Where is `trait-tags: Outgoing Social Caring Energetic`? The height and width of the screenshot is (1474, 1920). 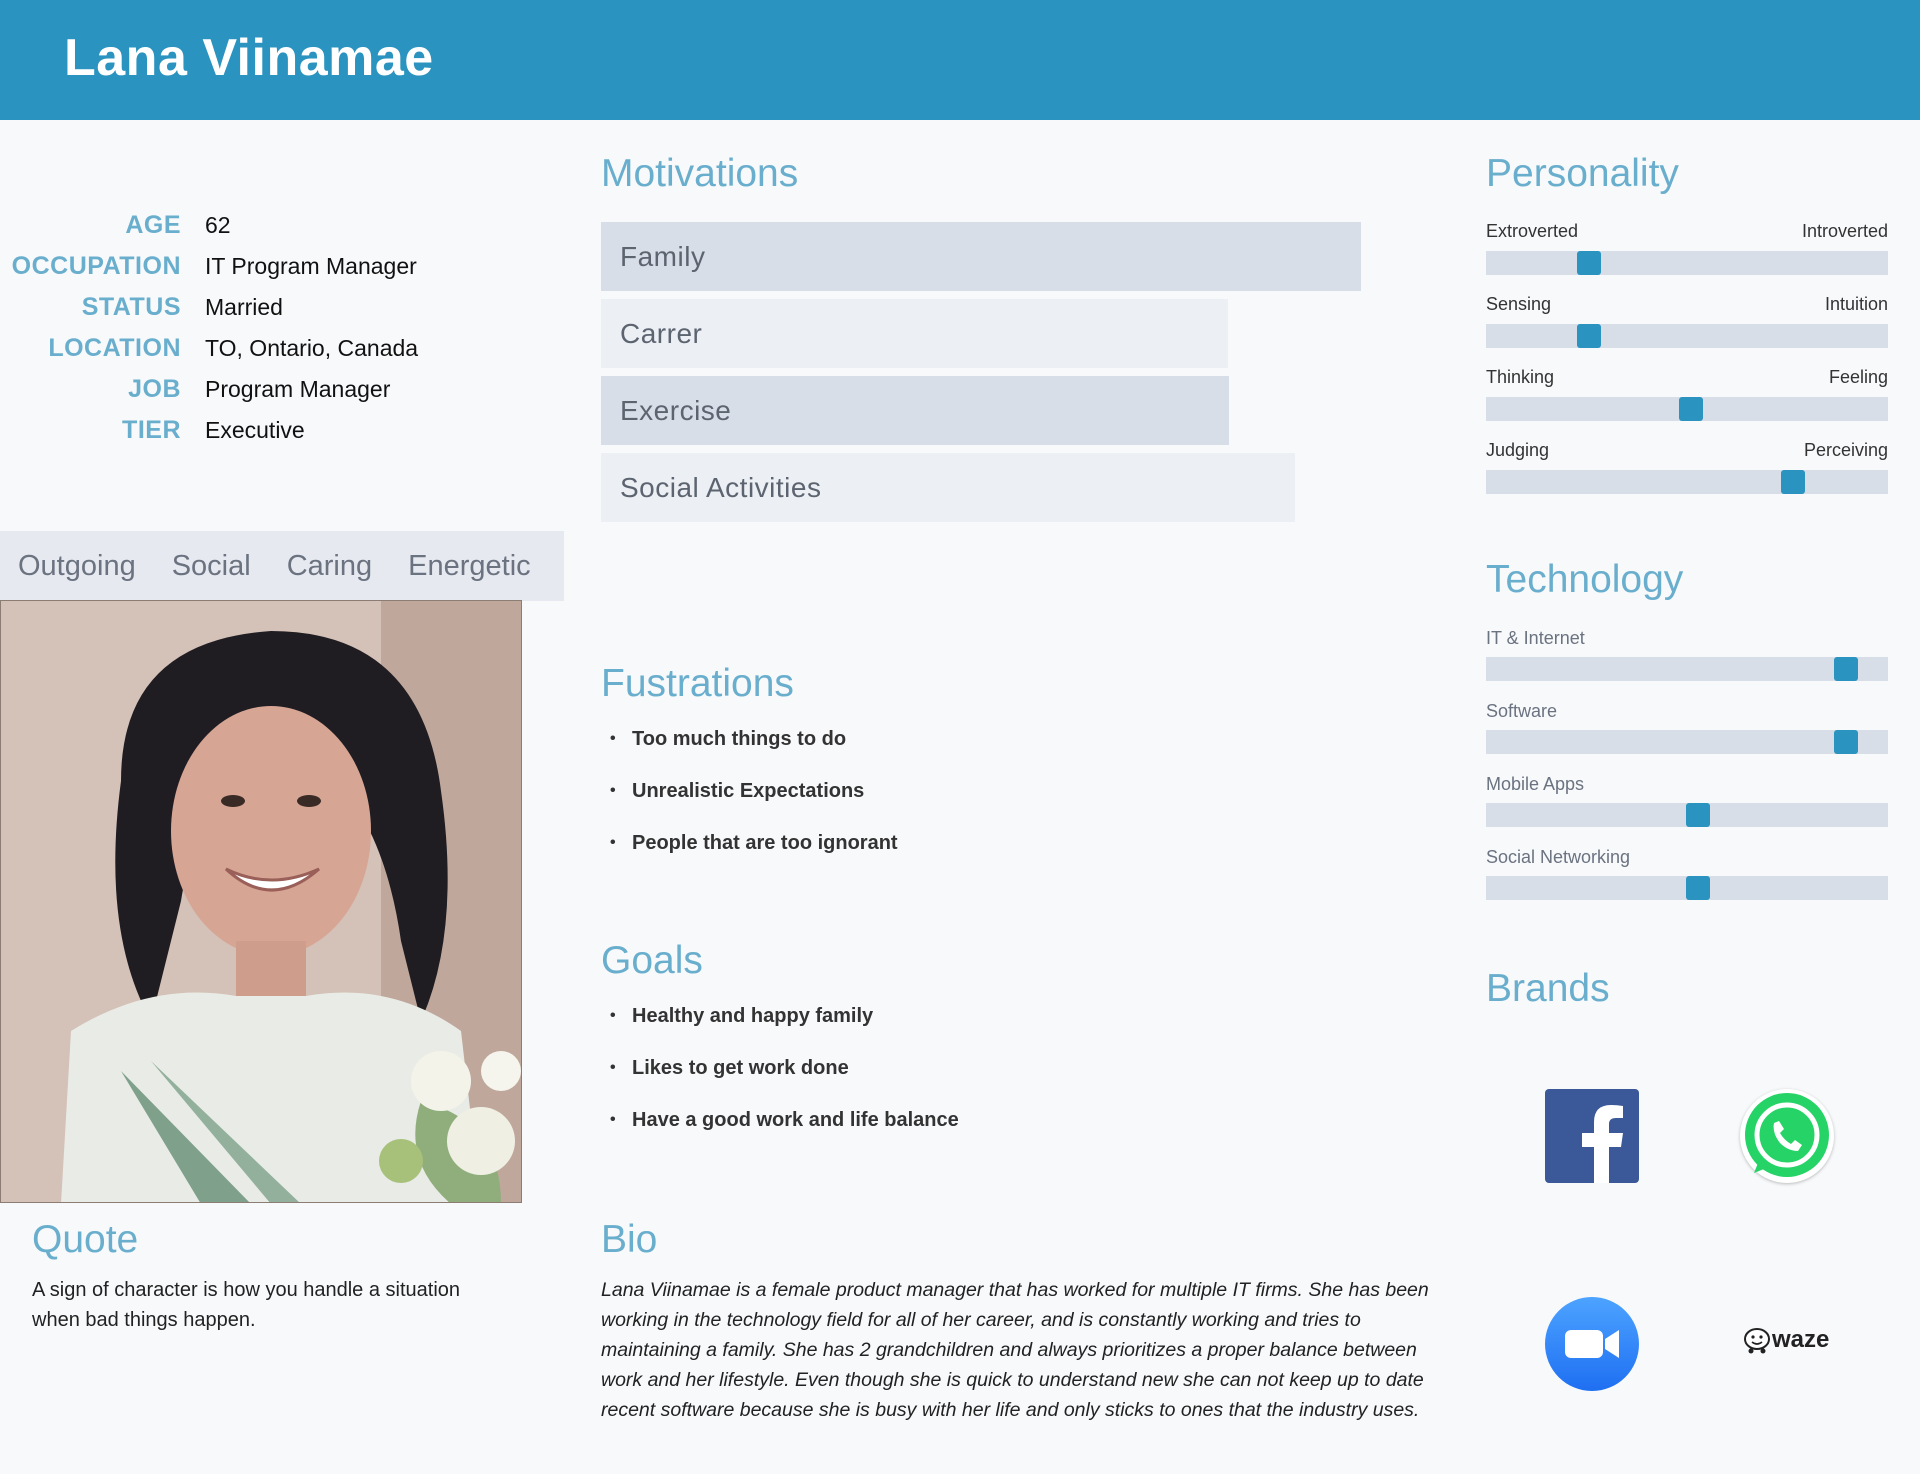 trait-tags: Outgoing Social Caring Energetic is located at coordinates (282, 566).